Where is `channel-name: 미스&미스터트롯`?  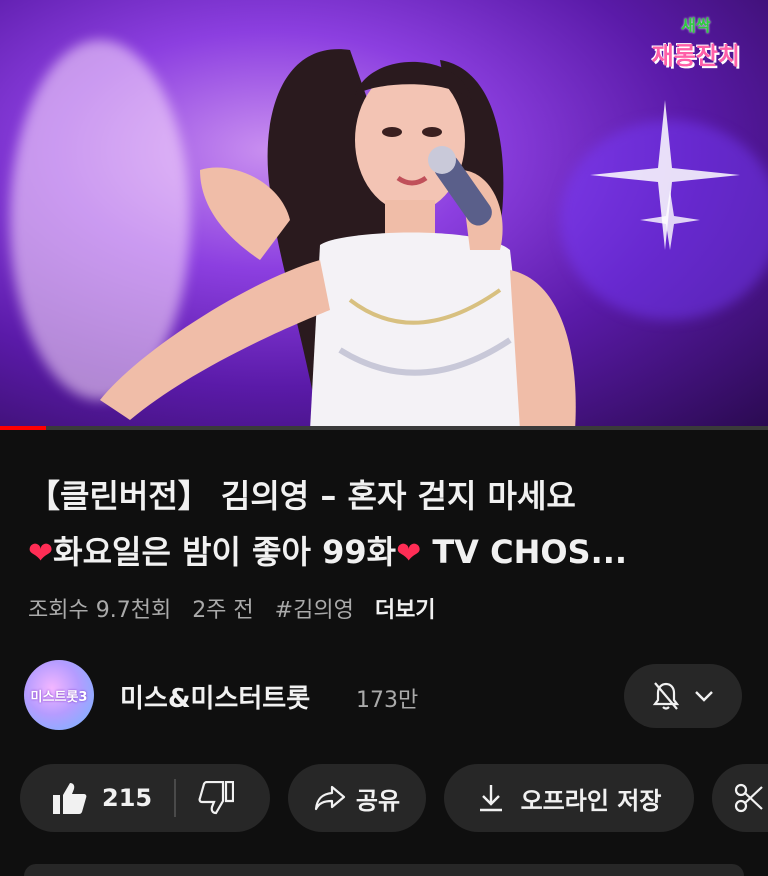
channel-name: 미스&미스터트롯 is located at coordinates (215, 696).